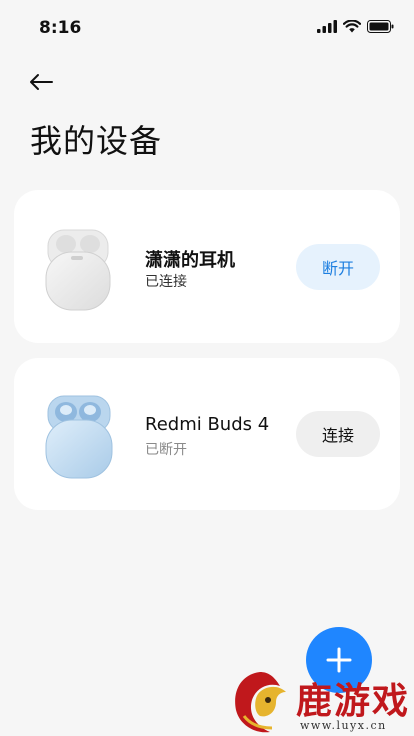 This screenshot has width=414, height=736. What do you see at coordinates (79, 437) in the screenshot?
I see `earbuds-case-blue-image` at bounding box center [79, 437].